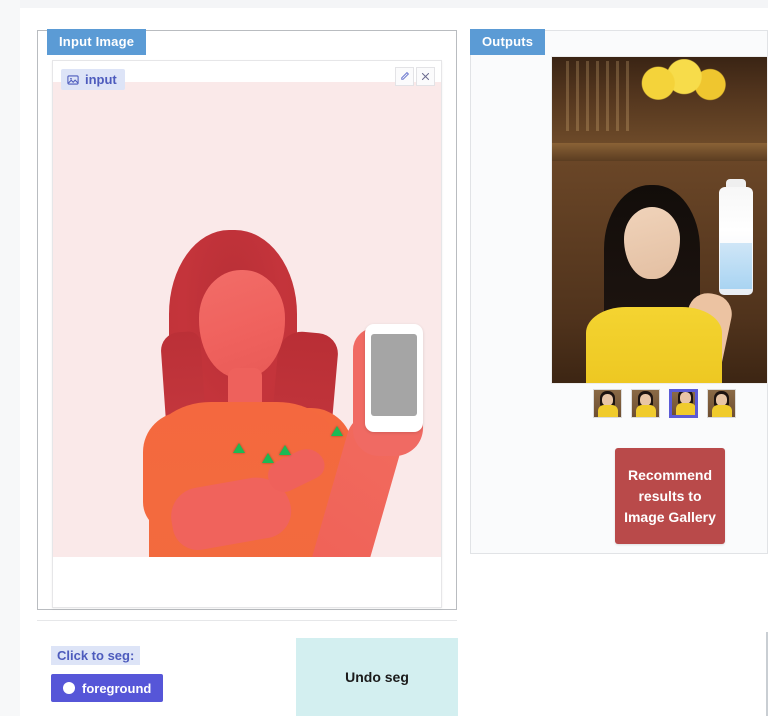  I want to click on output-image-preview, so click(659, 220).